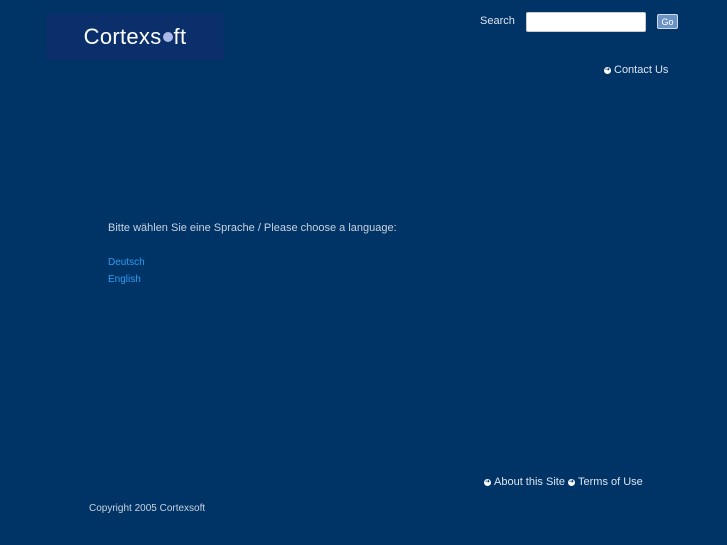  Describe the element at coordinates (167, 36) in the screenshot. I see `logo-dot-icon` at that location.